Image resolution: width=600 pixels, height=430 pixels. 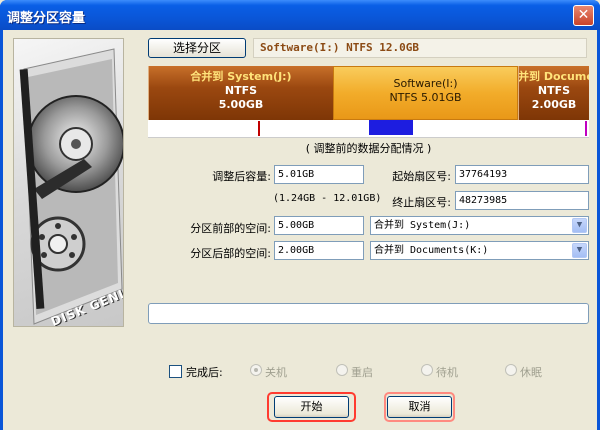 What do you see at coordinates (421, 202) in the screenshot?
I see `end-sector-label: 终止扇区号:` at bounding box center [421, 202].